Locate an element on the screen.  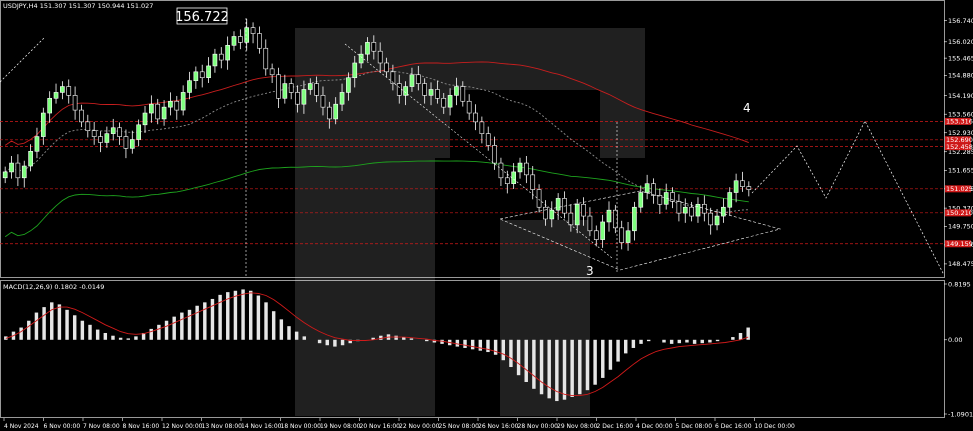
y-tick-label: 154.880 is located at coordinates (960, 76).